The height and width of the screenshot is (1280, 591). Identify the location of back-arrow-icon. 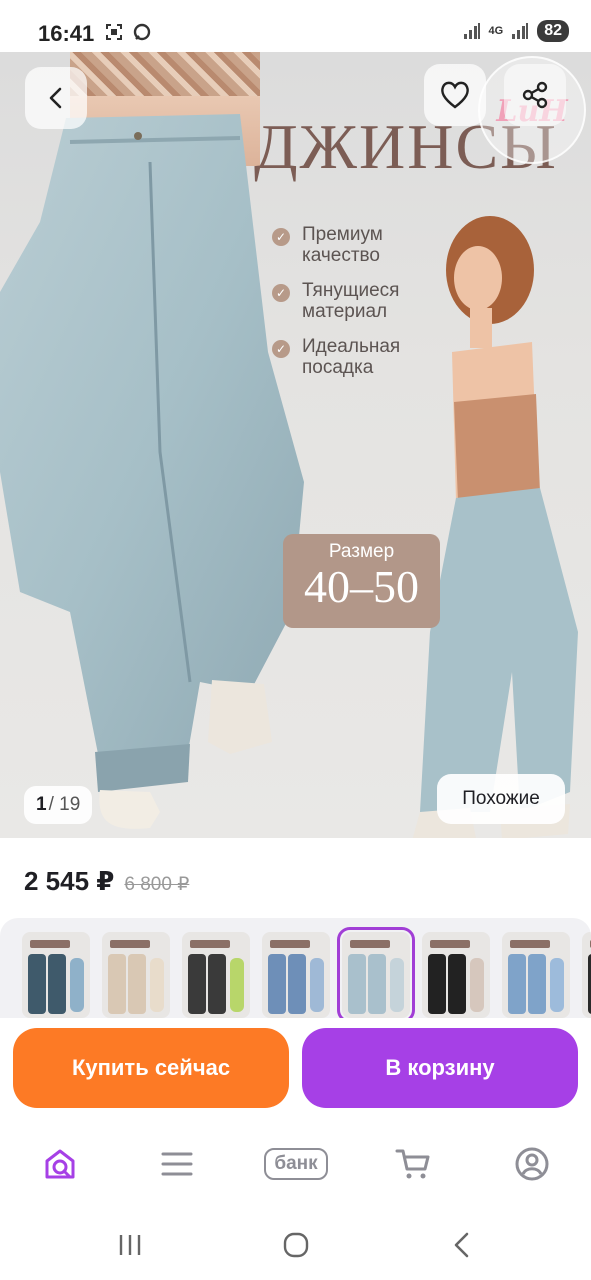
(461, 1245).